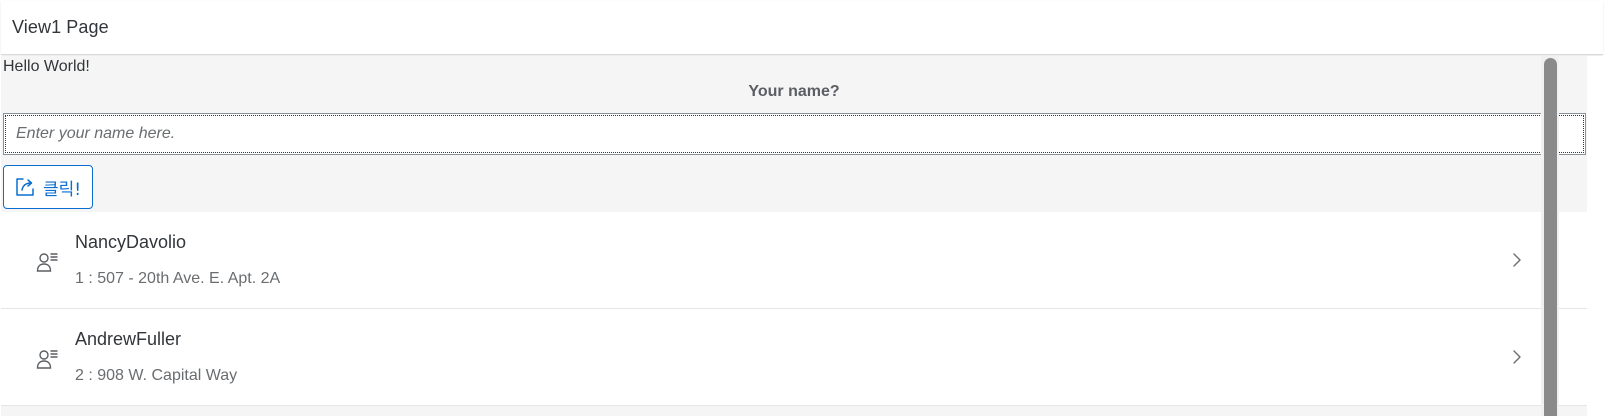 The width and height of the screenshot is (1613, 416). What do you see at coordinates (128, 339) in the screenshot?
I see `list-item-title: AndrewFuller` at bounding box center [128, 339].